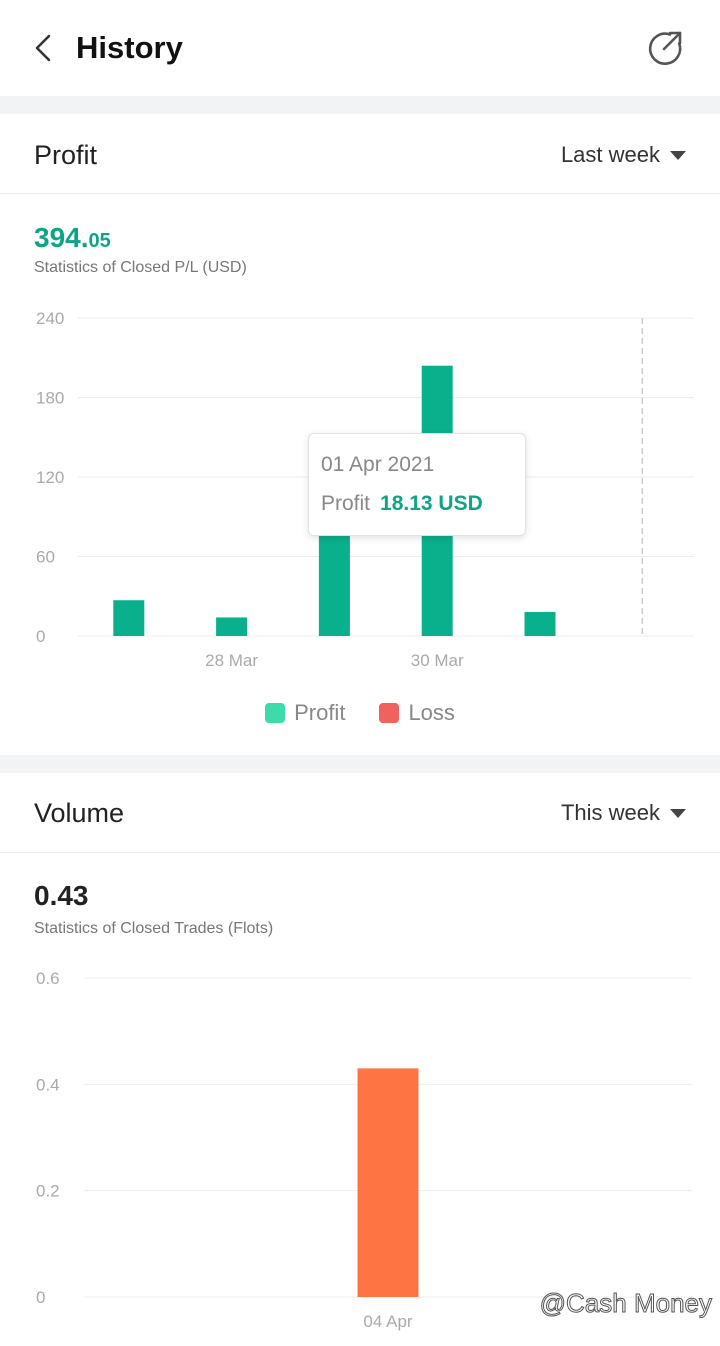  Describe the element at coordinates (417, 484) in the screenshot. I see `chart-tooltip: 01 Apr 2021 Profit 18.13 USD` at that location.